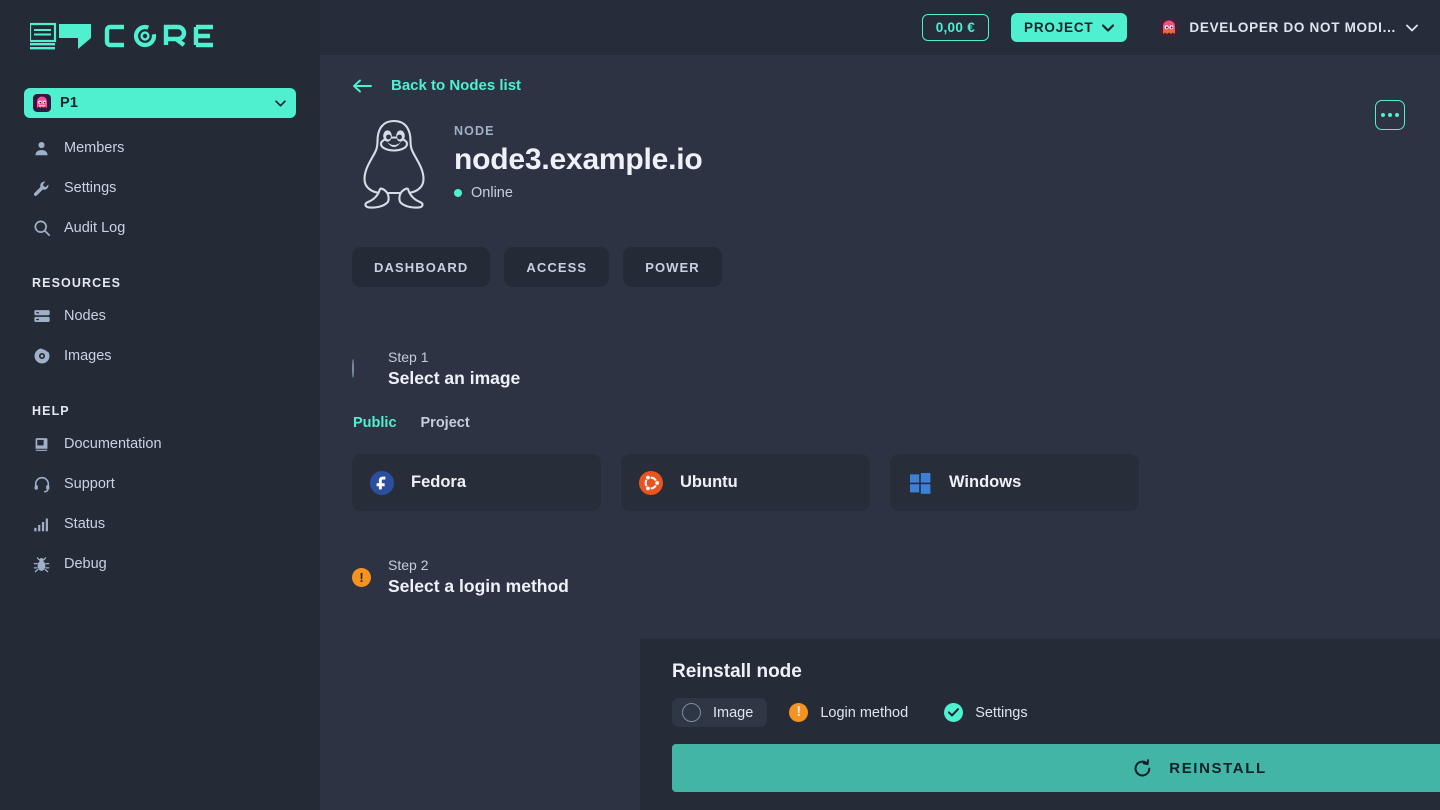  Describe the element at coordinates (160, 356) in the screenshot. I see `sidebar-item-images: Images` at that location.